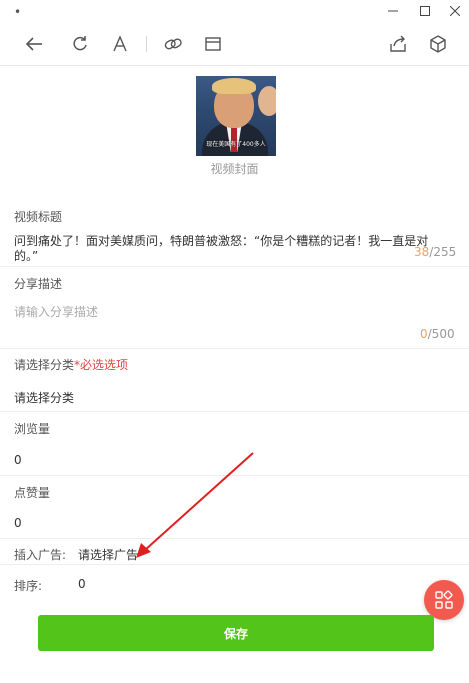 The width and height of the screenshot is (469, 683). I want to click on title-char-counter: 38/255, so click(435, 252).